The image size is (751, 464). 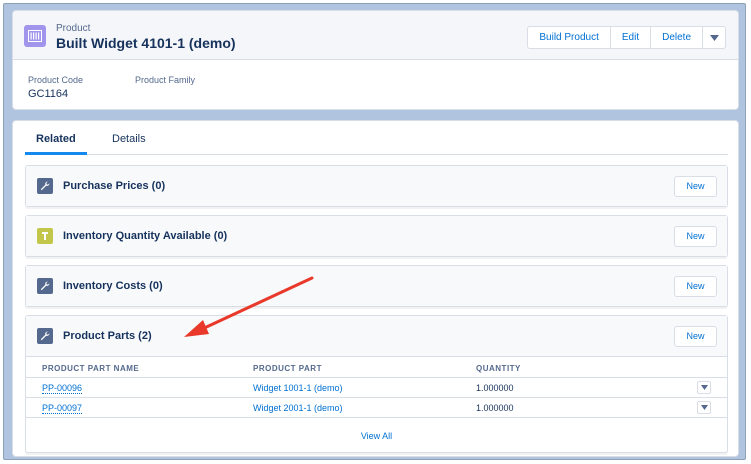 I want to click on related-list-header: Inventory Quantity Available (0) New, so click(x=376, y=236).